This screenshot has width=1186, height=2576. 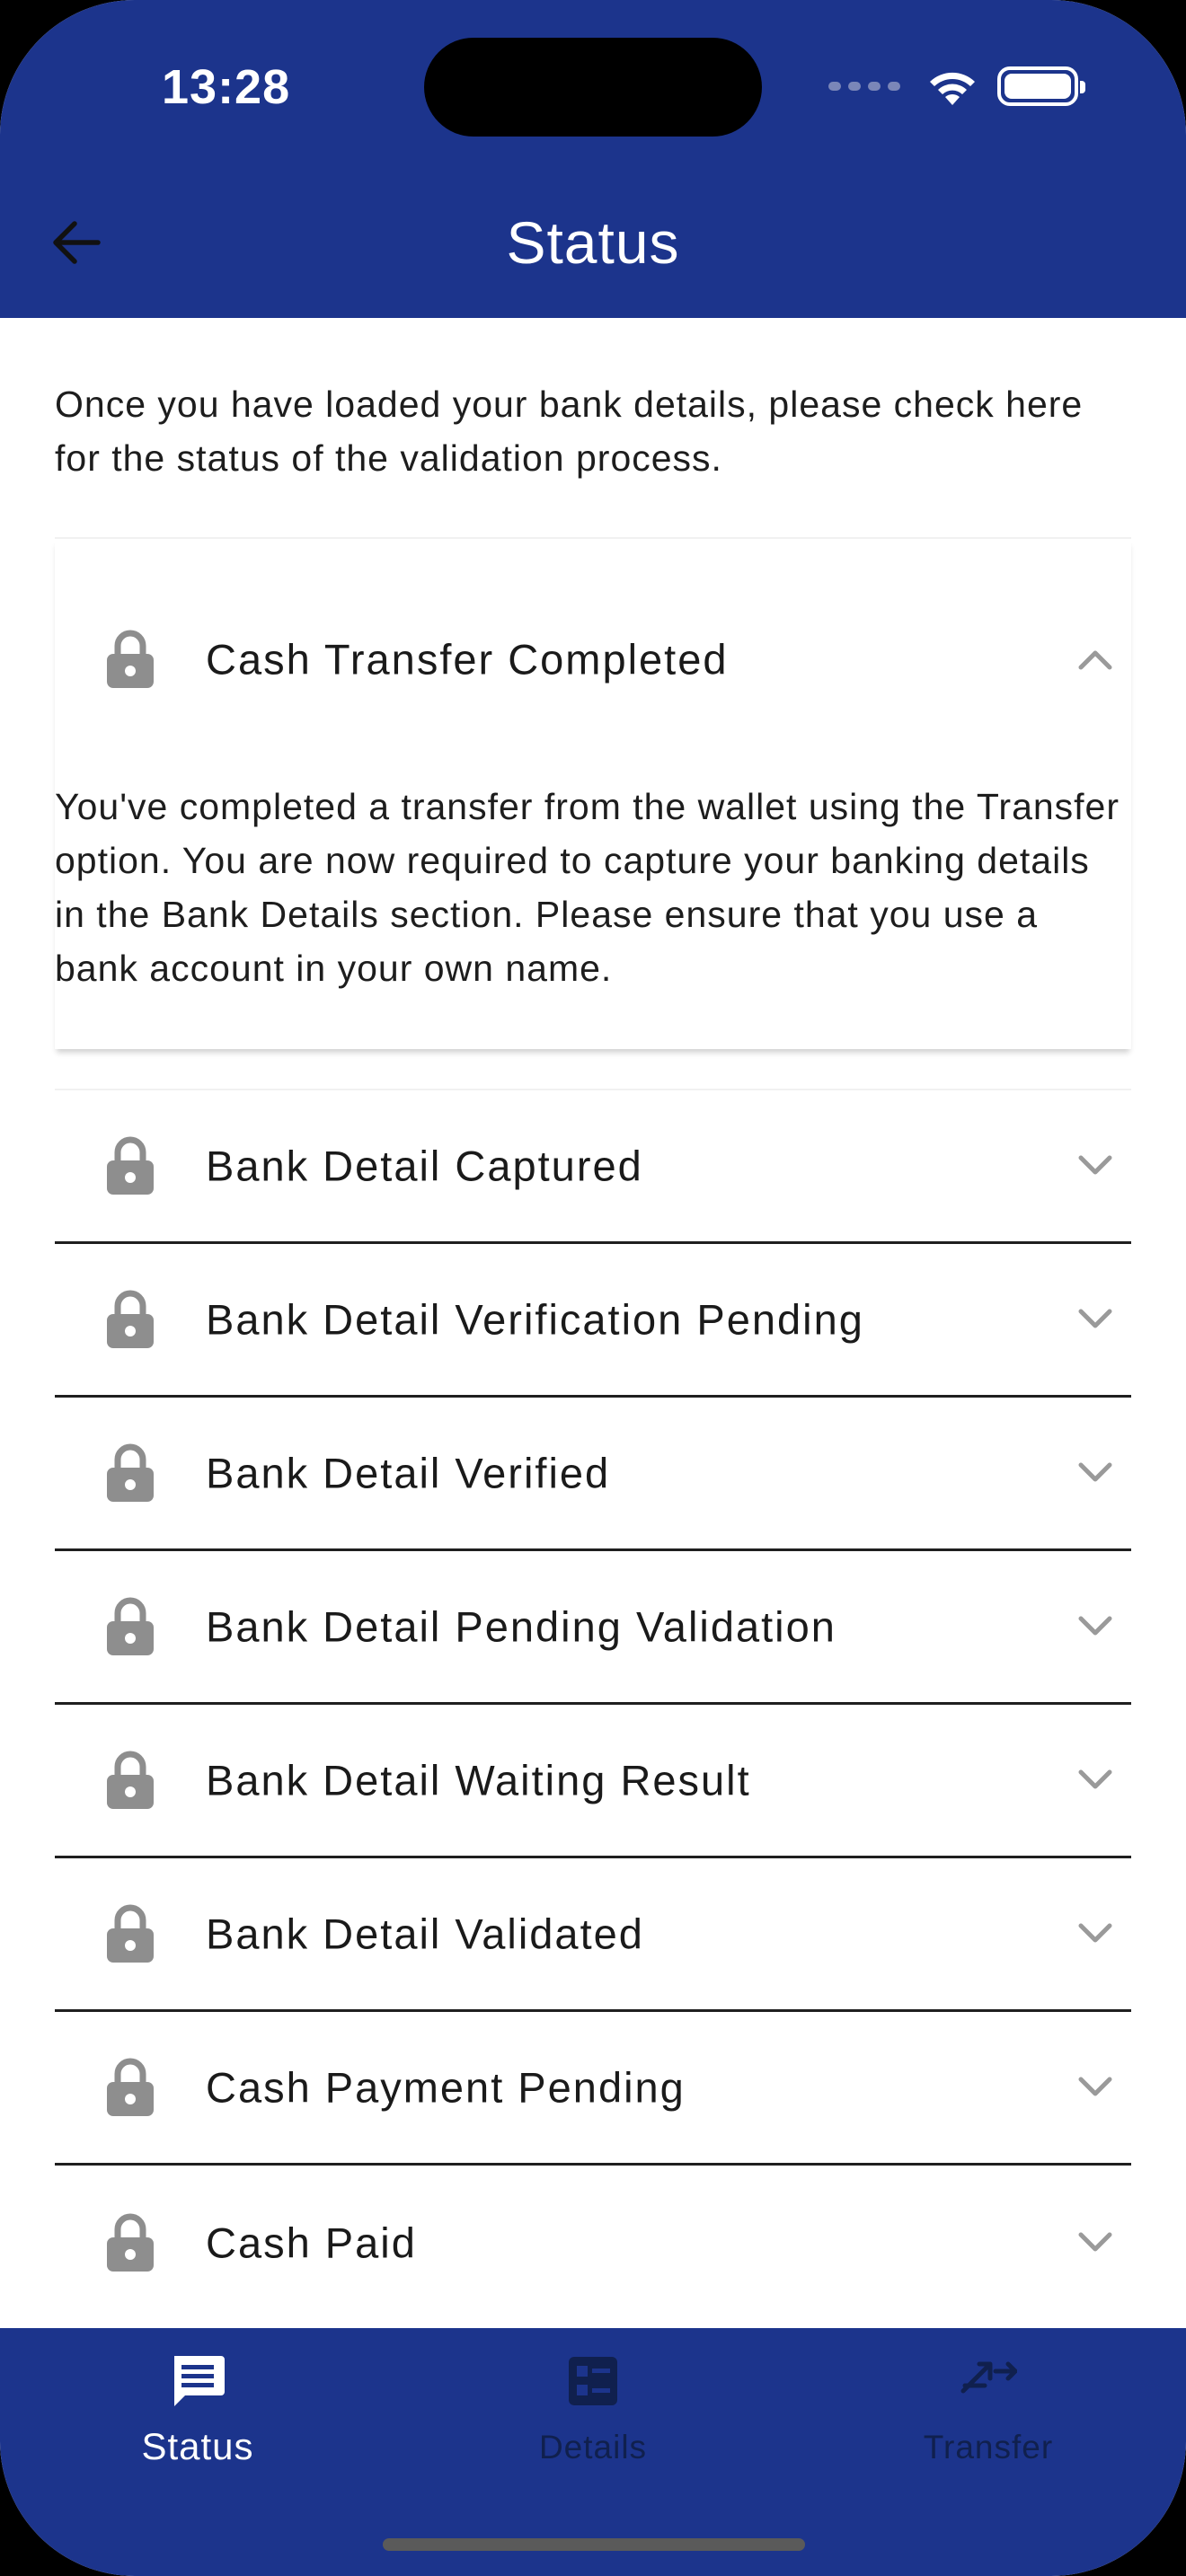 I want to click on app-bar: Status, so click(x=593, y=244).